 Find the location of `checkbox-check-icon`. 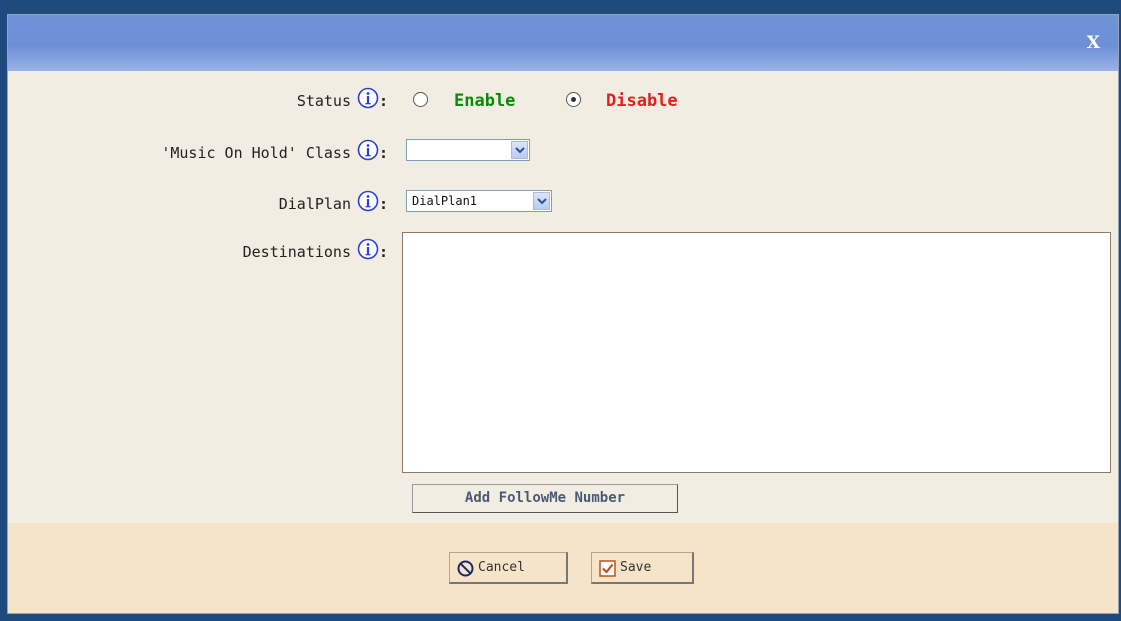

checkbox-check-icon is located at coordinates (607, 568).